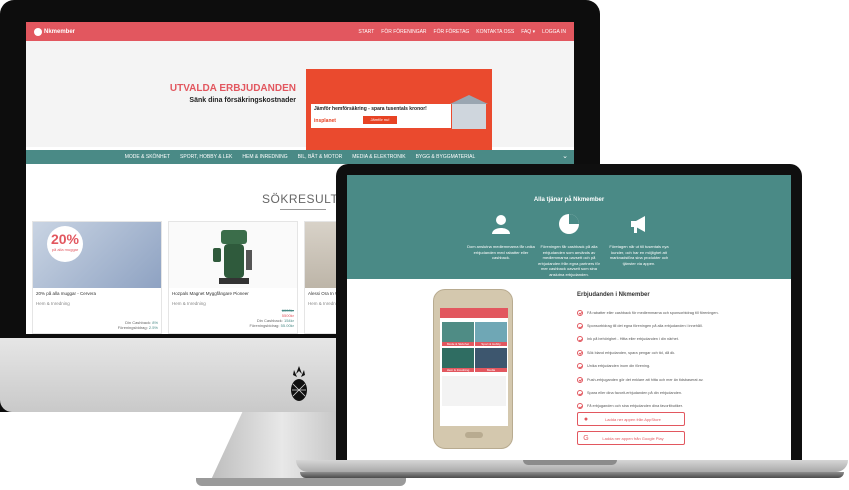  Describe the element at coordinates (554, 32) in the screenshot. I see `nav-login: LOGGA IN` at that location.